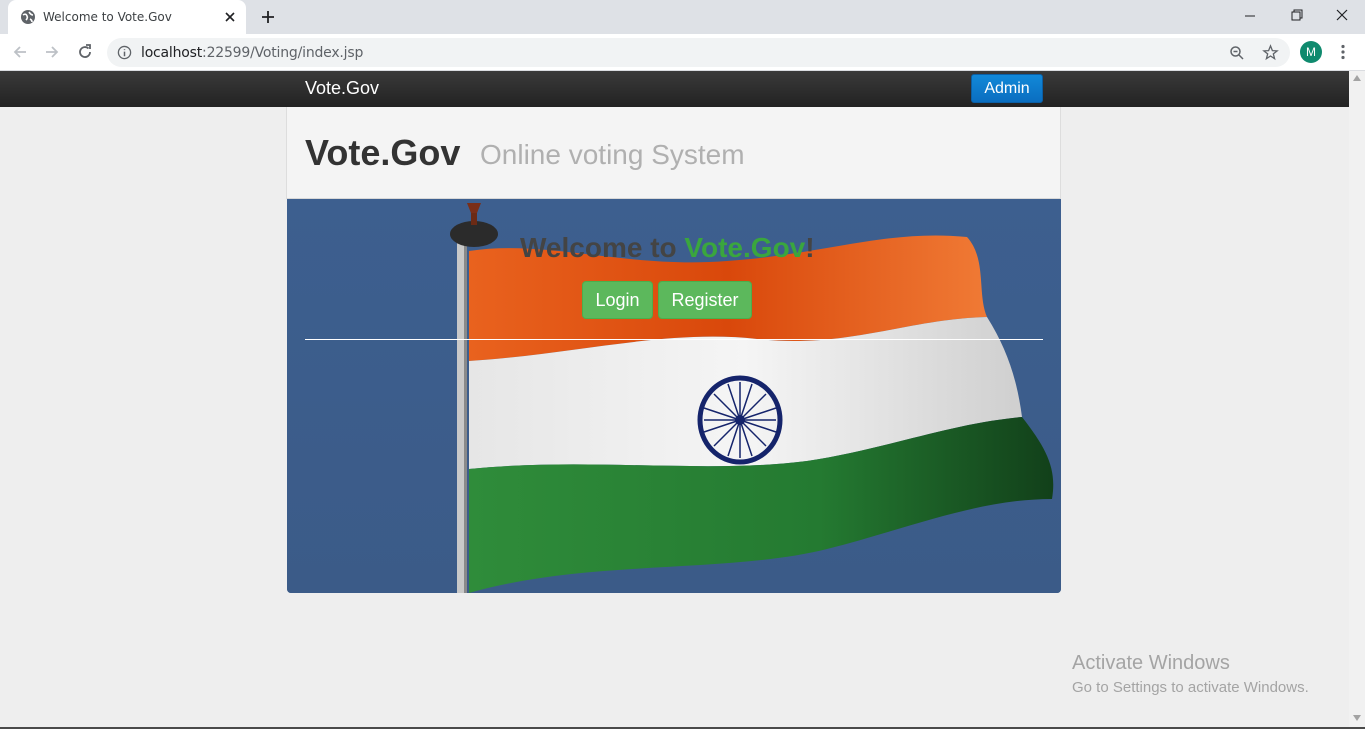  What do you see at coordinates (172, 53) in the screenshot?
I see `url-host: localhost` at bounding box center [172, 53].